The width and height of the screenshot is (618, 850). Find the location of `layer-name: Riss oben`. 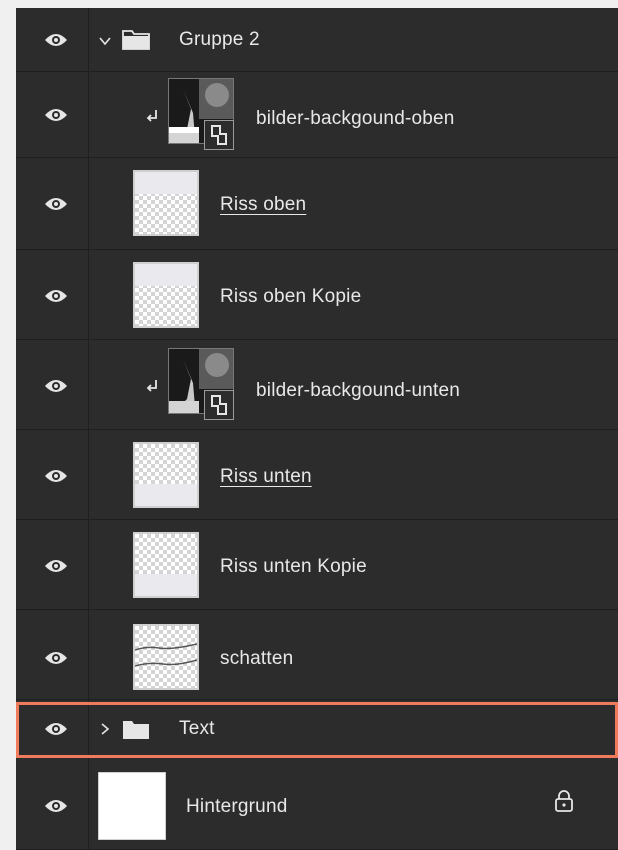

layer-name: Riss oben is located at coordinates (263, 204).